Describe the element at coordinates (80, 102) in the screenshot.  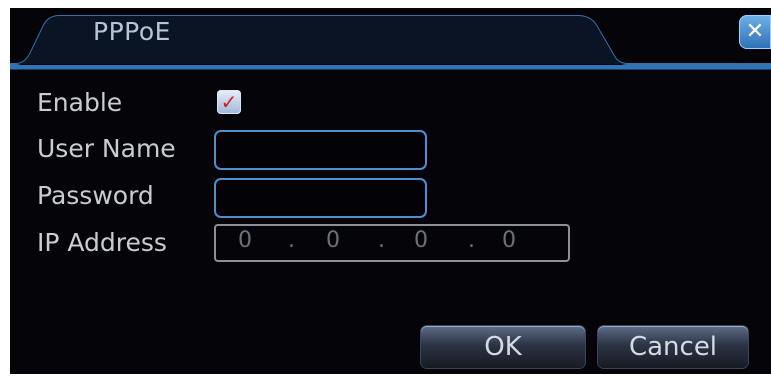
I see `enable-label: Enable` at that location.